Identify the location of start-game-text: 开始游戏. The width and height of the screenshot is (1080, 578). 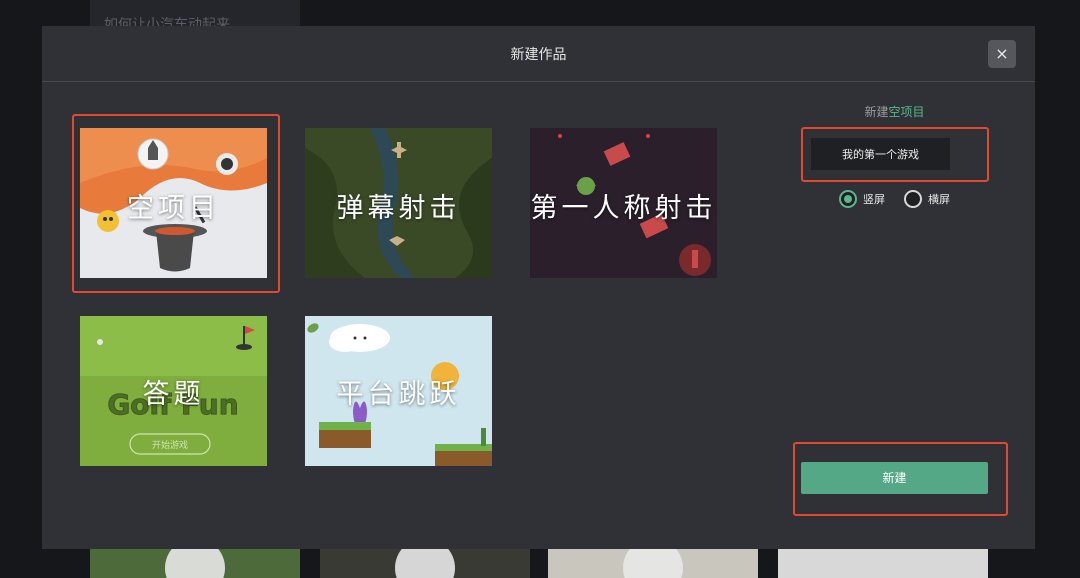
(170, 445).